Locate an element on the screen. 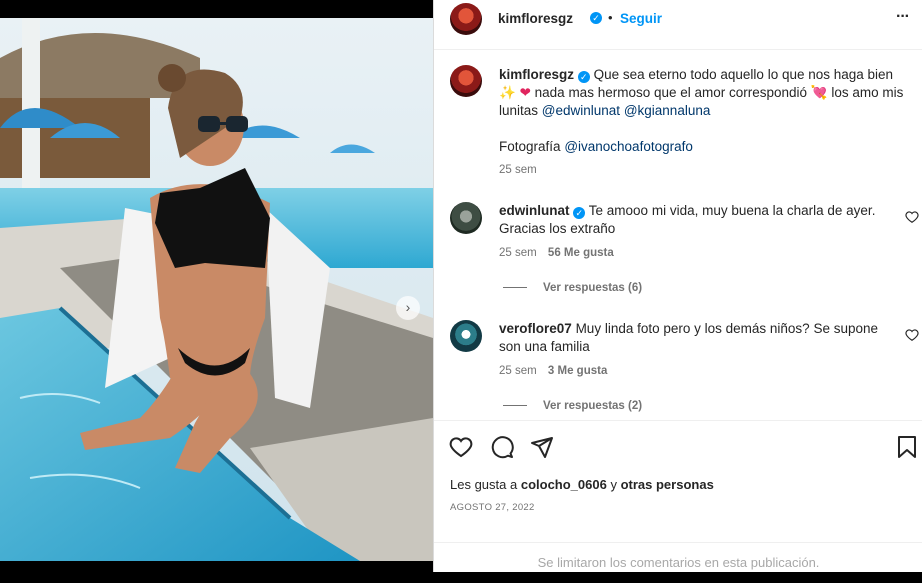 This screenshot has width=922, height=583. caption-credit: Fotografía @ivanochoafotografo is located at coordinates (596, 147).